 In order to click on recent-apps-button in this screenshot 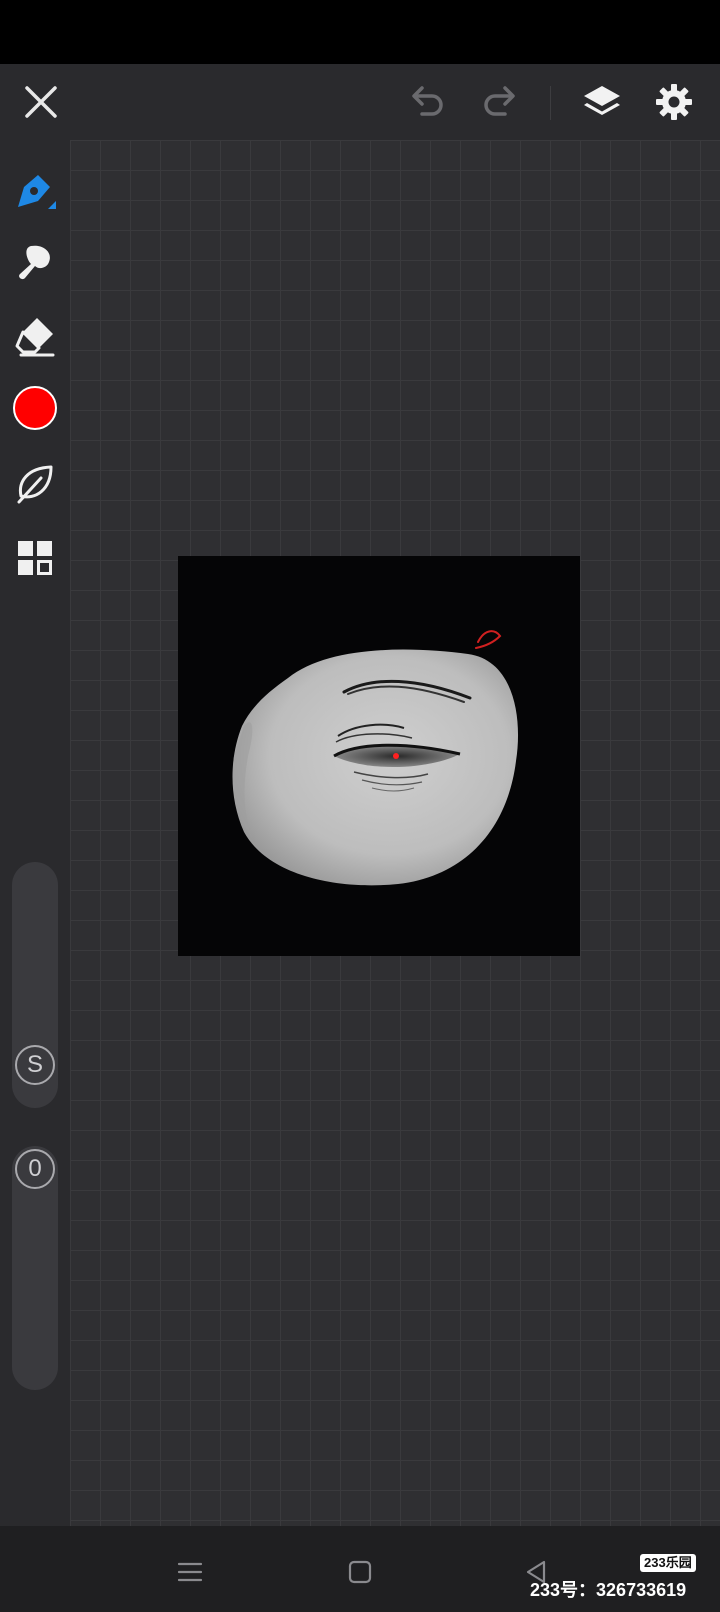, I will do `click(190, 1572)`.